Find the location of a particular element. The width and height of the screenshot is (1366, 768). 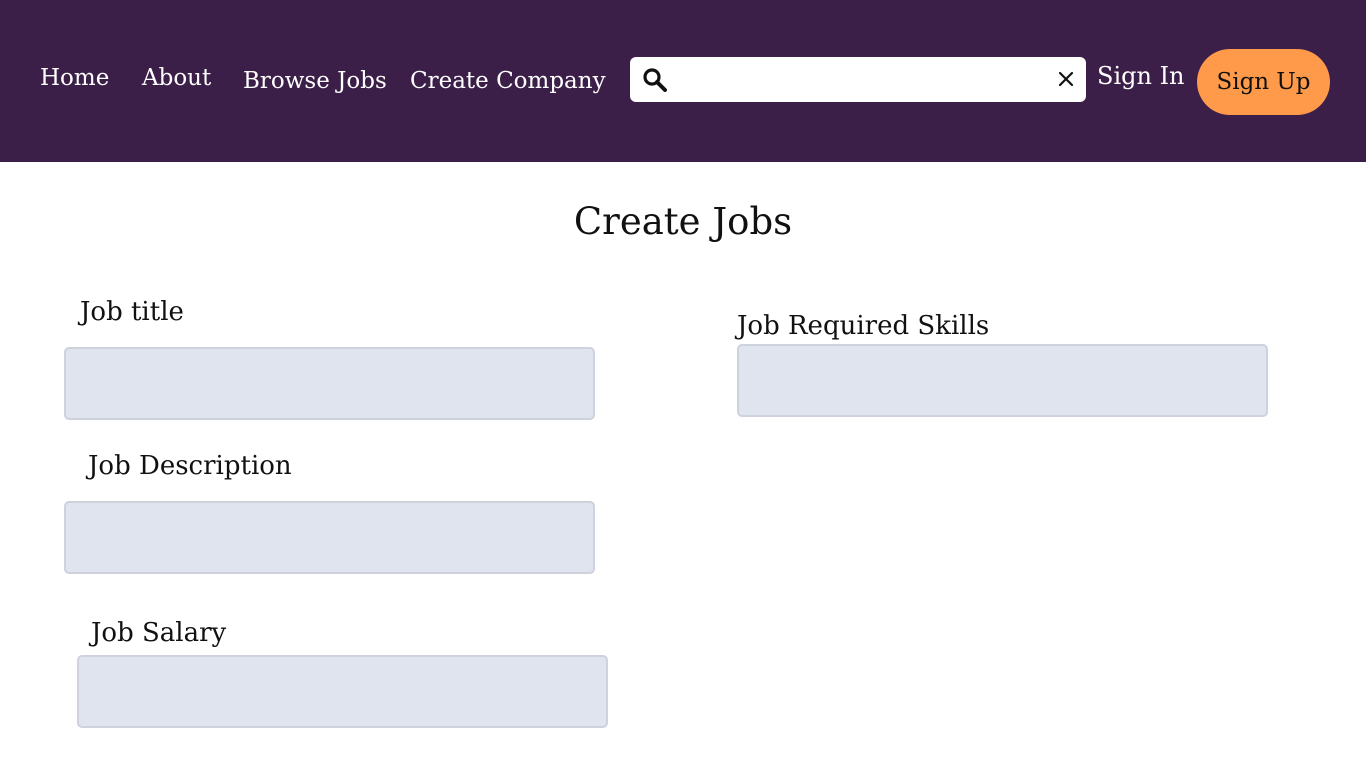

nav-browse-jobs-link: Browse Jobs is located at coordinates (315, 81).